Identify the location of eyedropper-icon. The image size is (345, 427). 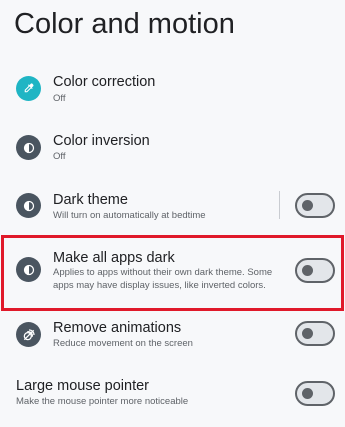
(28, 88).